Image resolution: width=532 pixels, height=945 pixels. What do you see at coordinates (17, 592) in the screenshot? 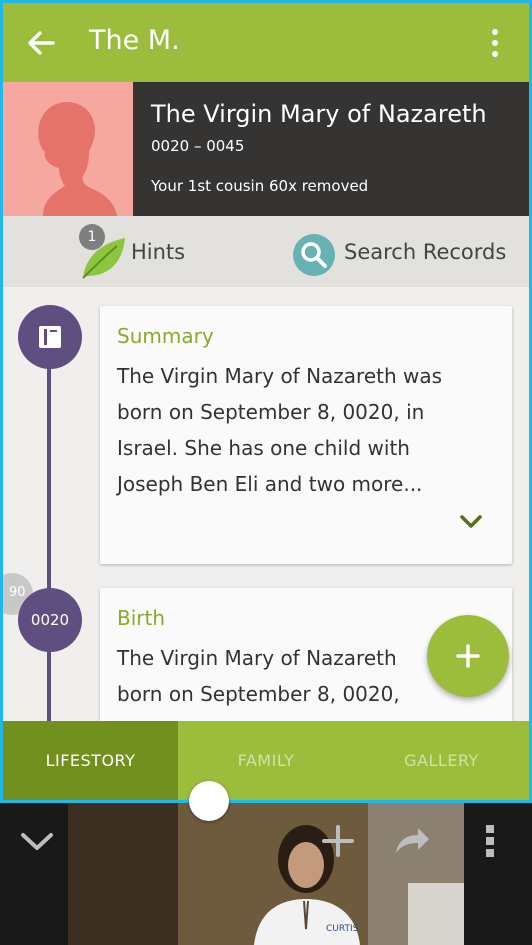
I see `side-year-chip-text: 90` at bounding box center [17, 592].